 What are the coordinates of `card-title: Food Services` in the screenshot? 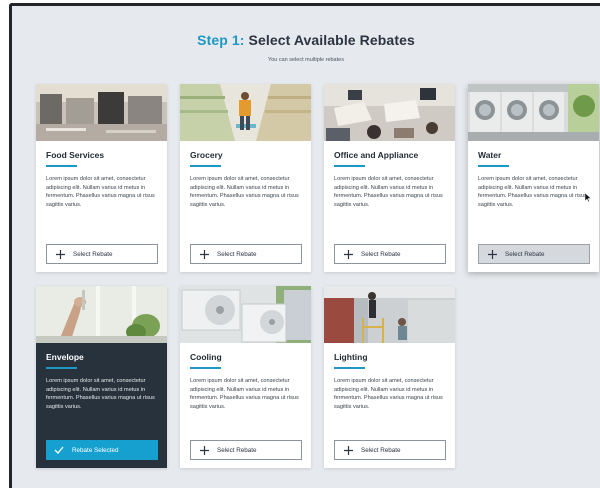 It's located at (75, 155).